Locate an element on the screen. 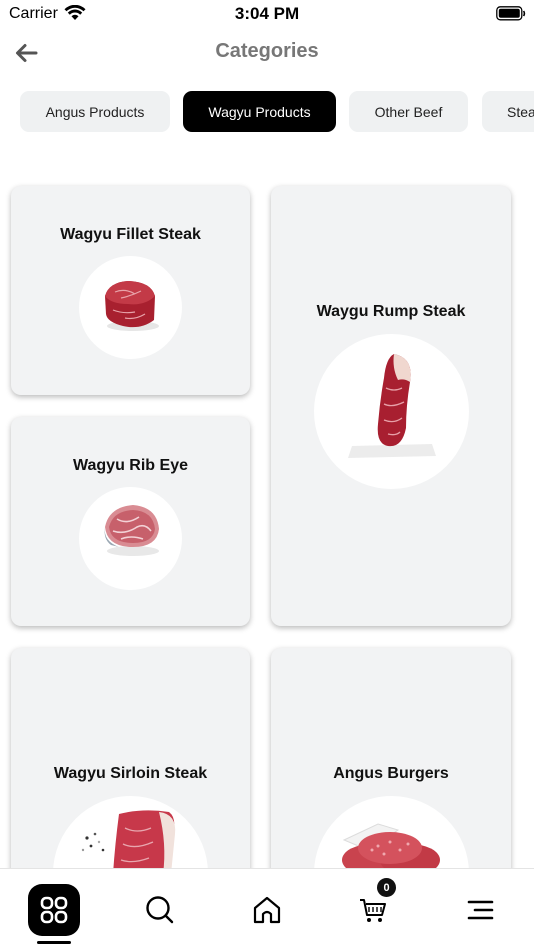  menu-icon is located at coordinates (480, 910).